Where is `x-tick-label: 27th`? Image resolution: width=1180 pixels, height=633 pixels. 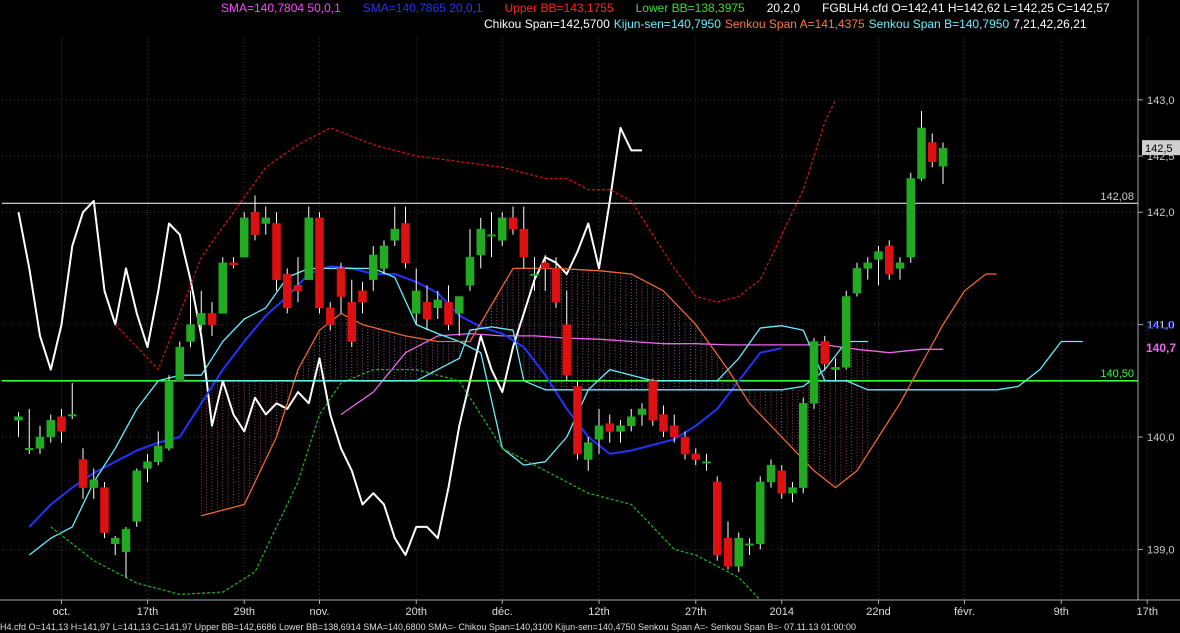 x-tick-label: 27th is located at coordinates (695, 612).